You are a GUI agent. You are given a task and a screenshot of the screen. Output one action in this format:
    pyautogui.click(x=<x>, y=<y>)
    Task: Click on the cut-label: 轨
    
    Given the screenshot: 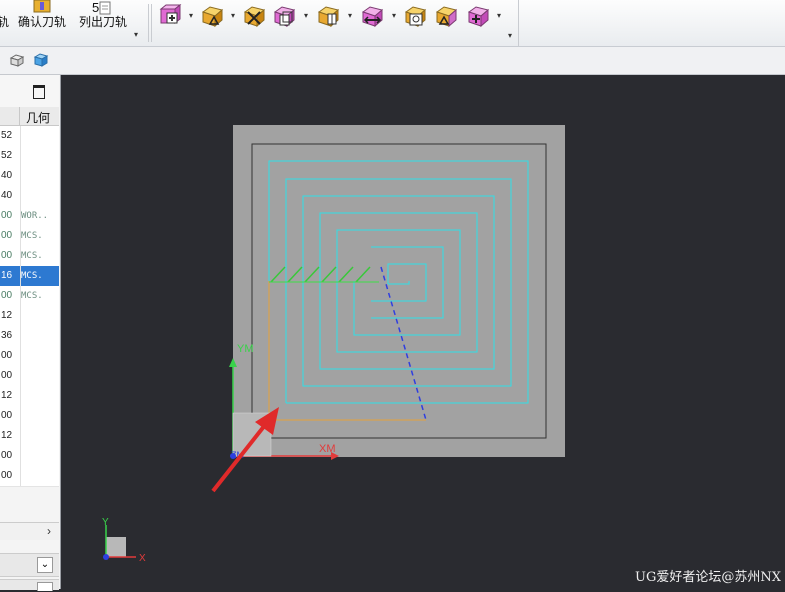 What is the action you would take?
    pyautogui.click(x=5, y=22)
    